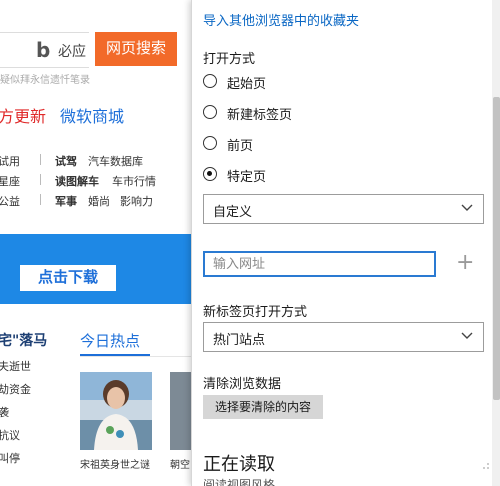 Image resolution: width=500 pixels, height=486 pixels. Describe the element at coordinates (43, 50) in the screenshot. I see `bing-logo-icon: b` at that location.